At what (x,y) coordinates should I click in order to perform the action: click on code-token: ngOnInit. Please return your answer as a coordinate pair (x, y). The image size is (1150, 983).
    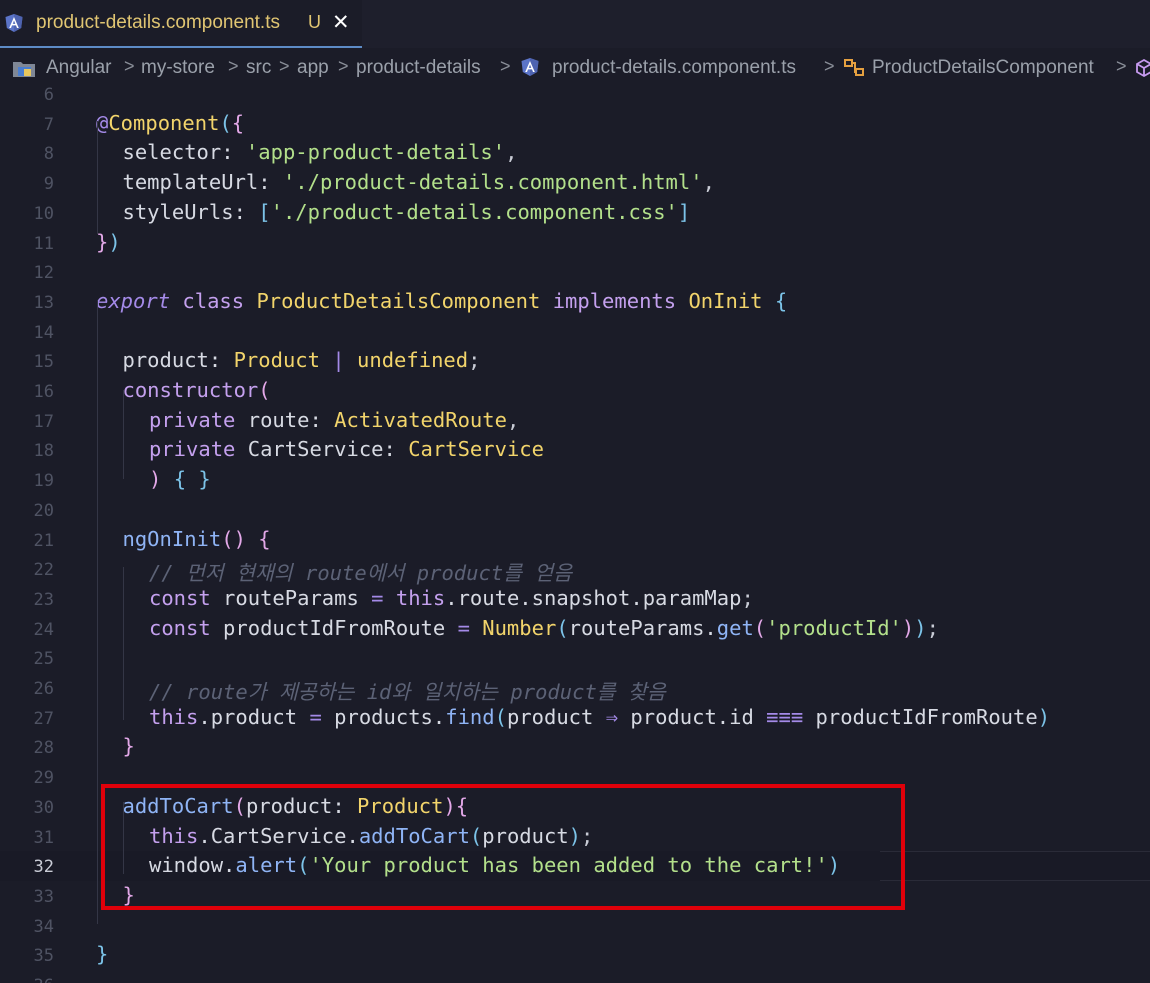
    Looking at the image, I should click on (172, 538).